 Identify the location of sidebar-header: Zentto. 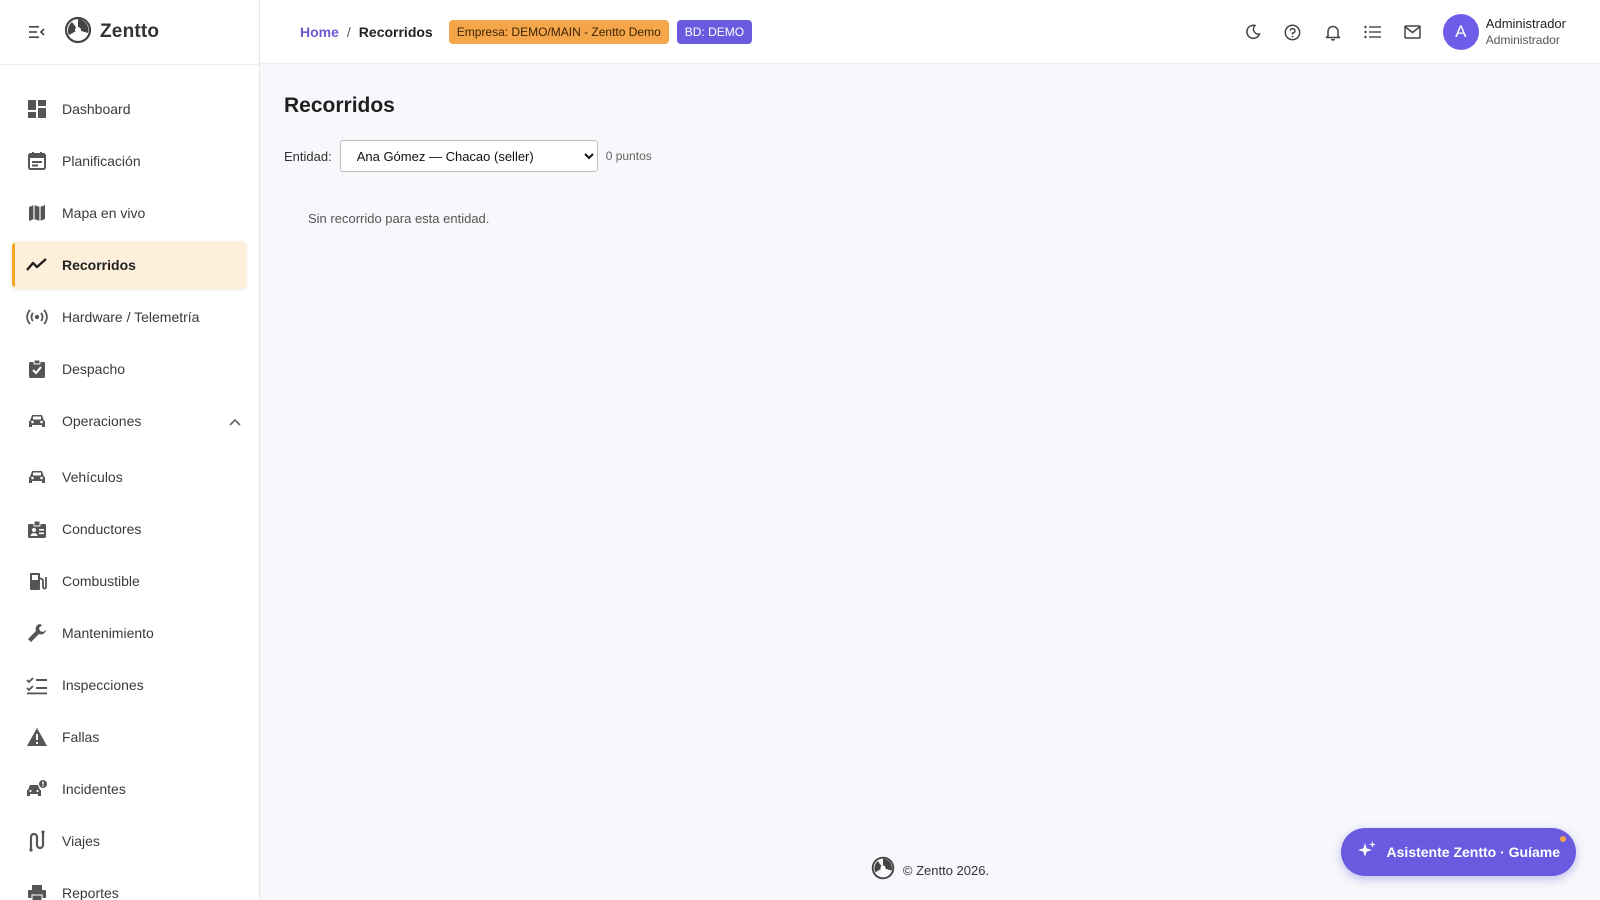
(129, 32).